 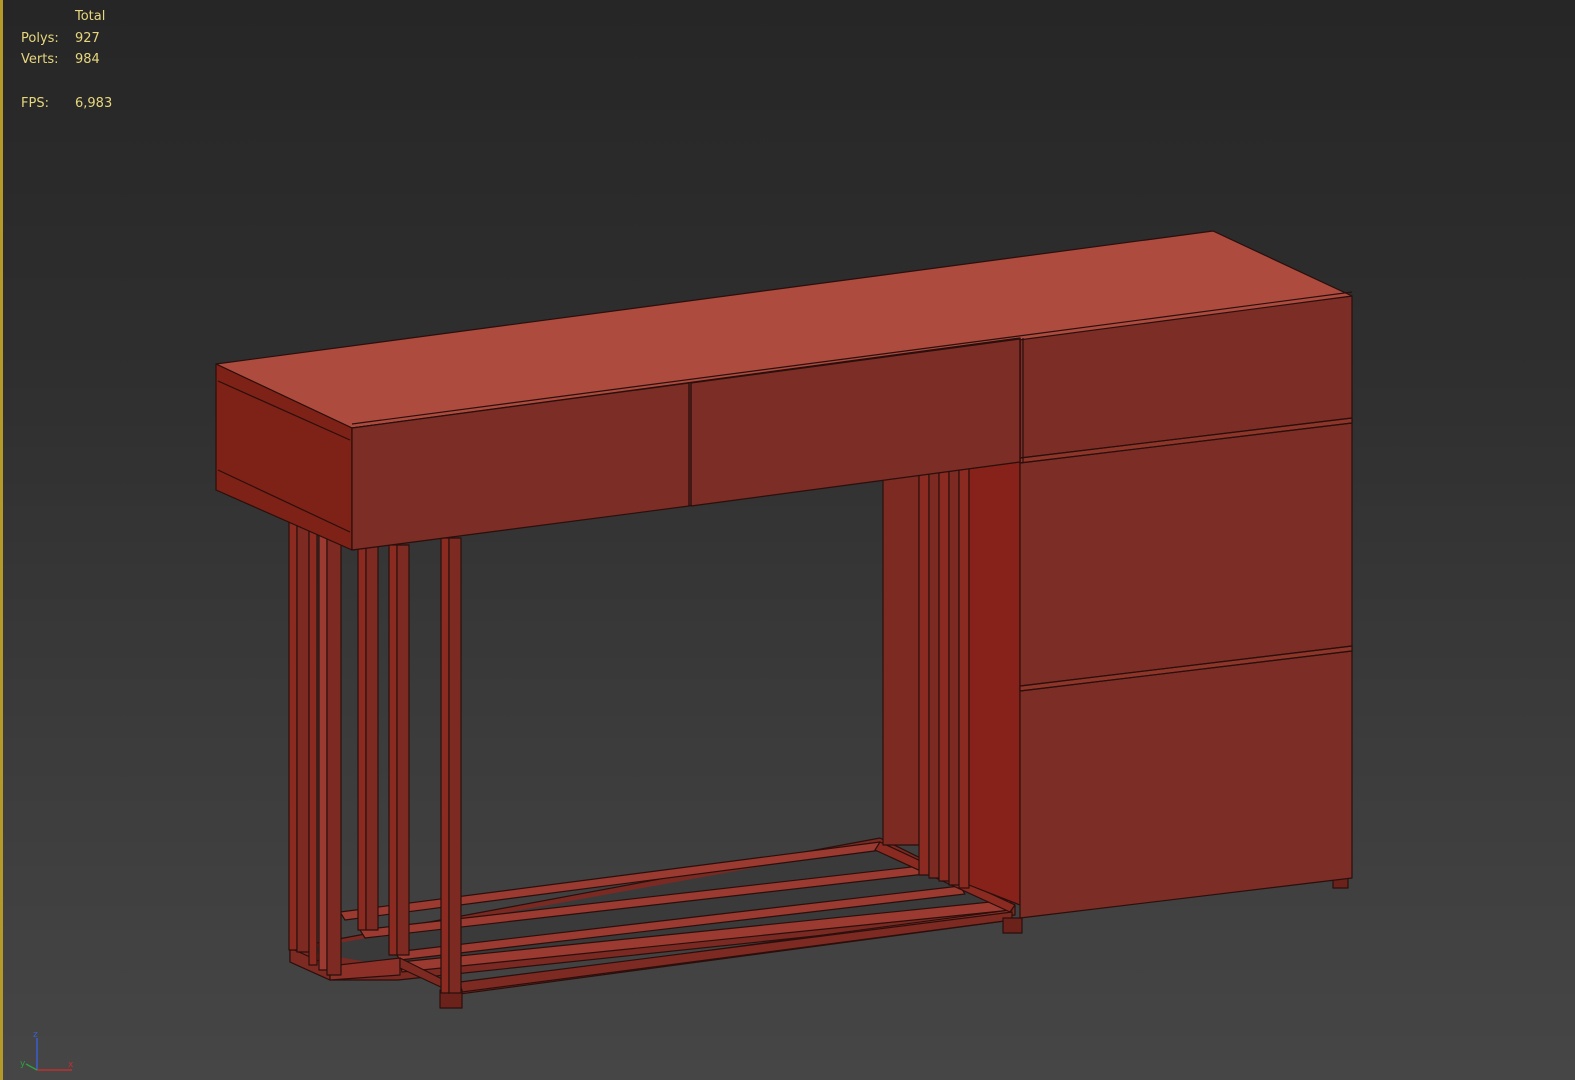 I want to click on right-legs, so click(x=951, y=681).